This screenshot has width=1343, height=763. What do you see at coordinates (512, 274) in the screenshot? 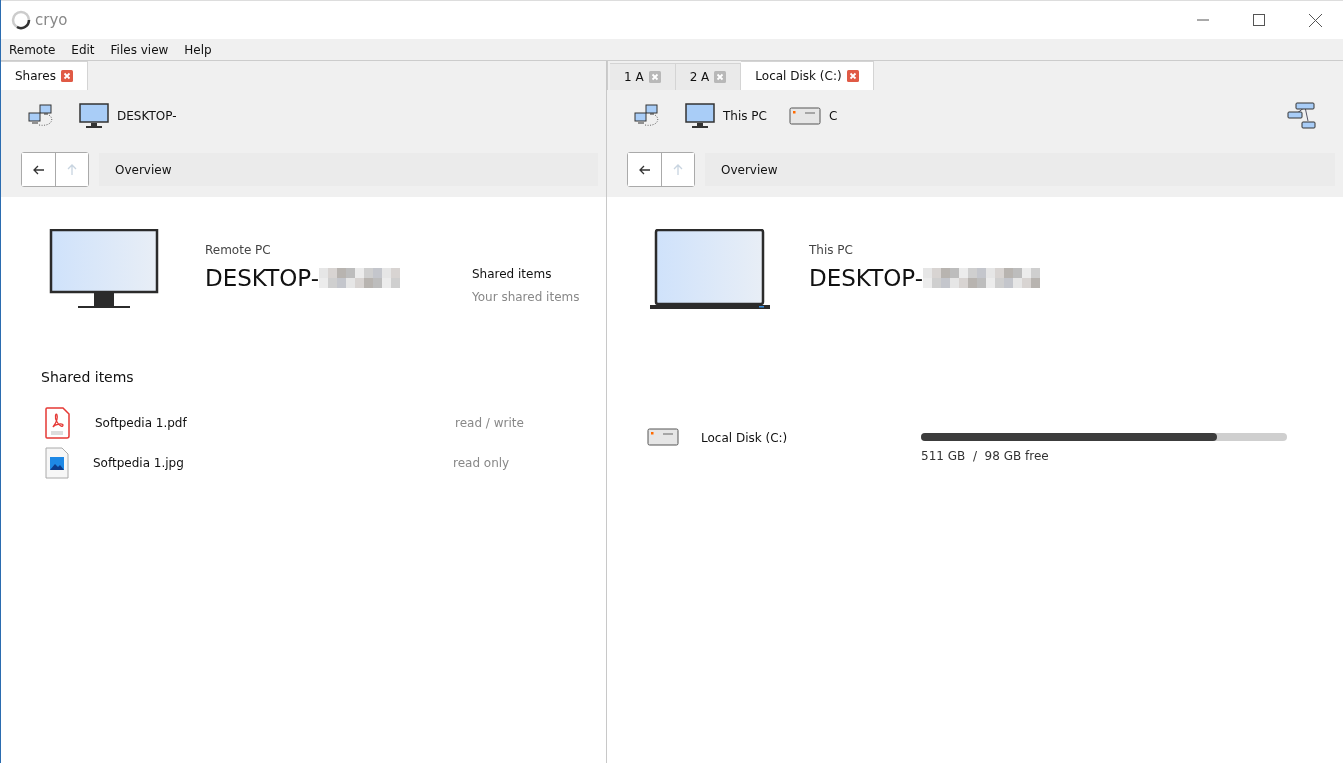
I see `shared-items-title: Shared items` at bounding box center [512, 274].